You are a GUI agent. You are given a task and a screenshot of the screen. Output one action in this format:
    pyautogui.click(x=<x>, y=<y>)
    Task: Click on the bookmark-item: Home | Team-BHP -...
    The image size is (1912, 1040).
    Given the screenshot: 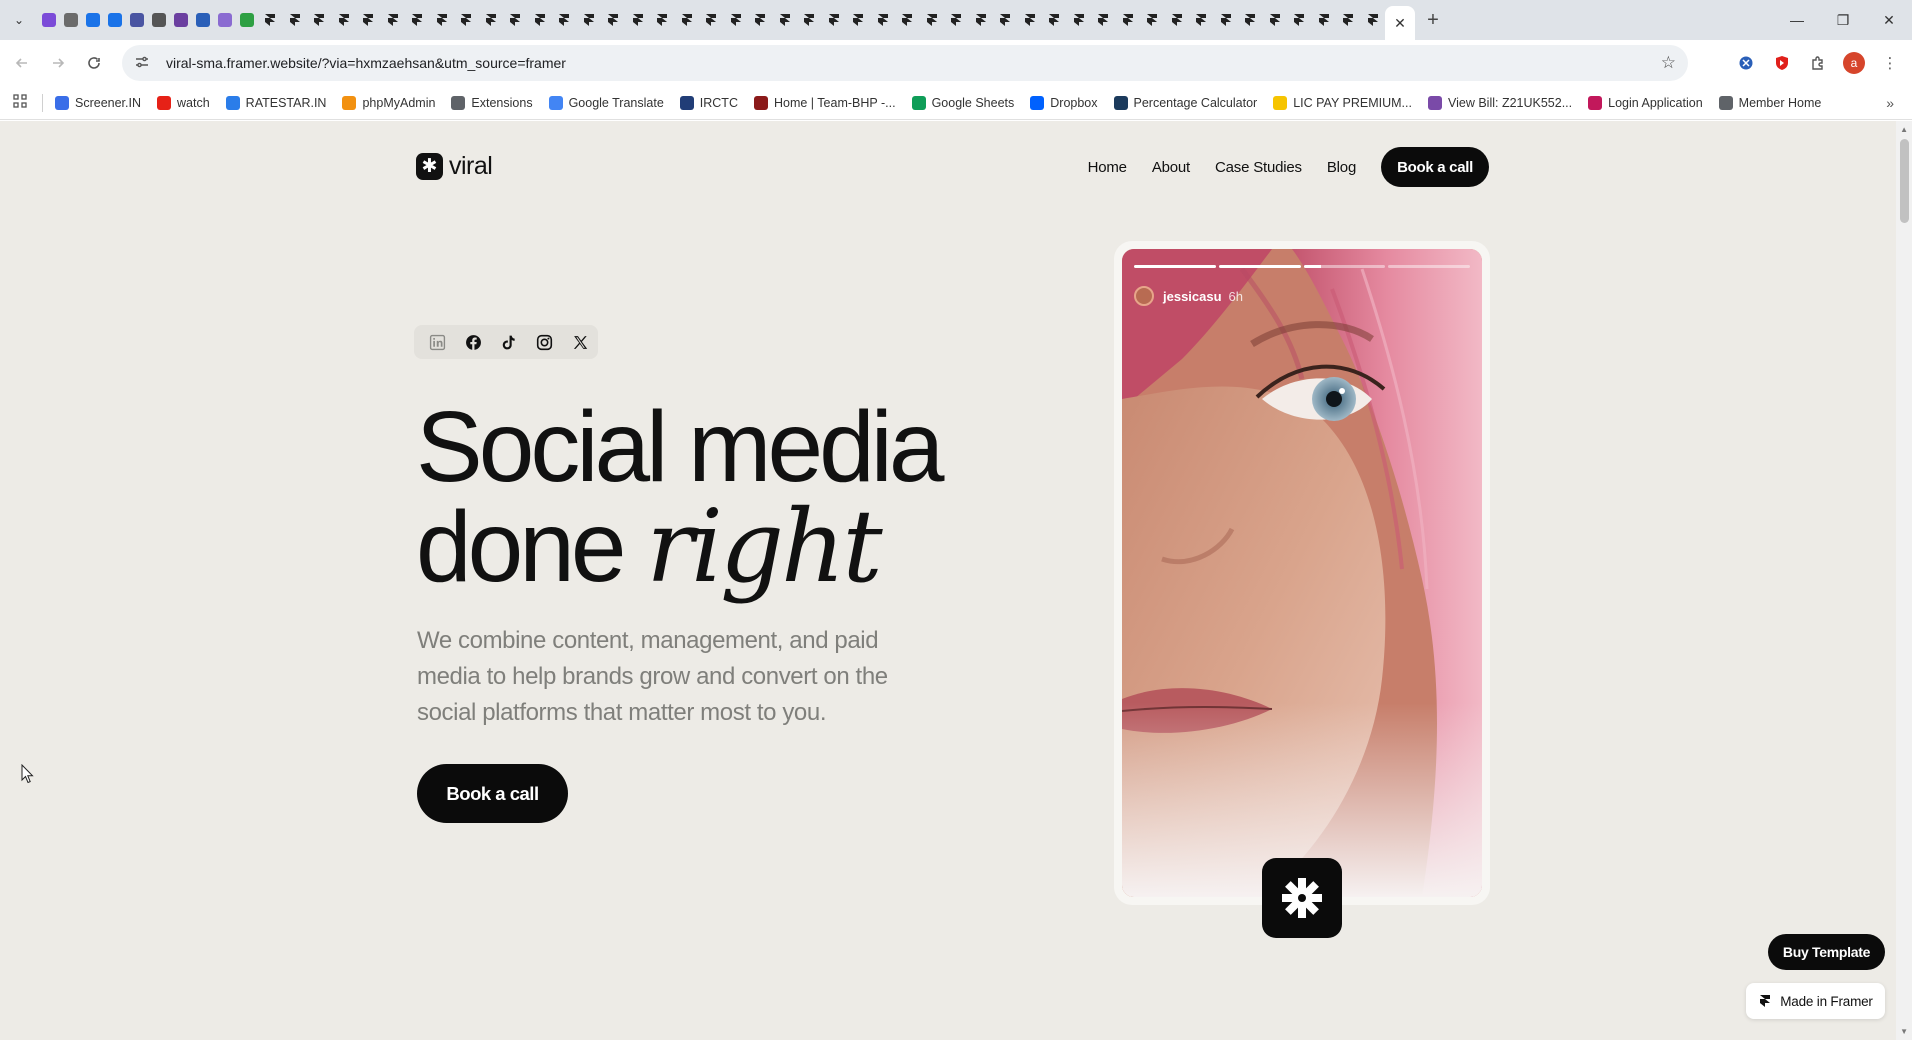 What is the action you would take?
    pyautogui.click(x=824, y=102)
    